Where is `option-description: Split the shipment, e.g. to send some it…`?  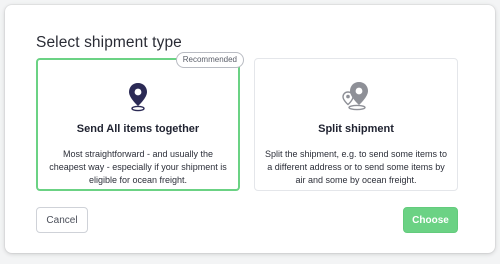
option-description: Split the shipment, e.g. to send some it… is located at coordinates (356, 167).